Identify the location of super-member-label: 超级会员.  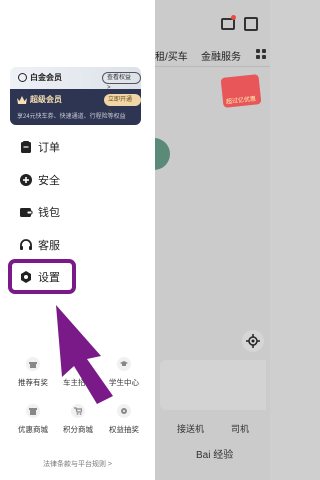
(46, 99).